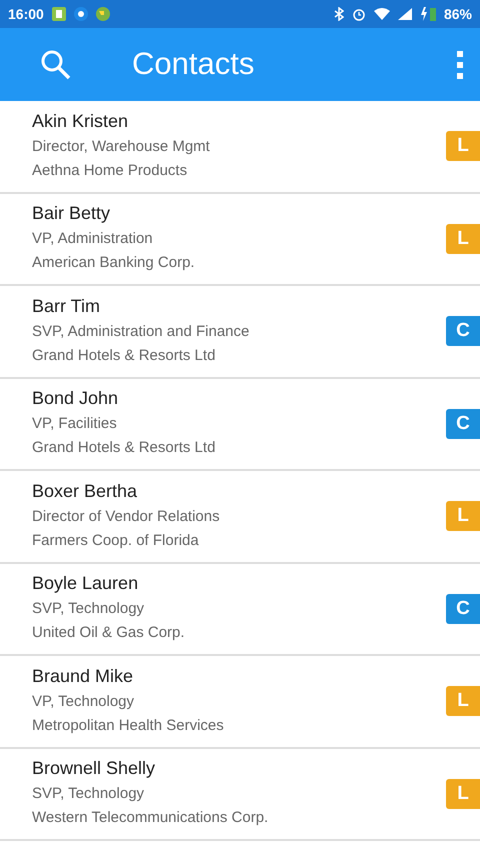 The width and height of the screenshot is (480, 854). Describe the element at coordinates (240, 517) in the screenshot. I see `contact-row: Boxer Bertha Director of Vendor Relations Farmers Coop. of Florida L` at that location.